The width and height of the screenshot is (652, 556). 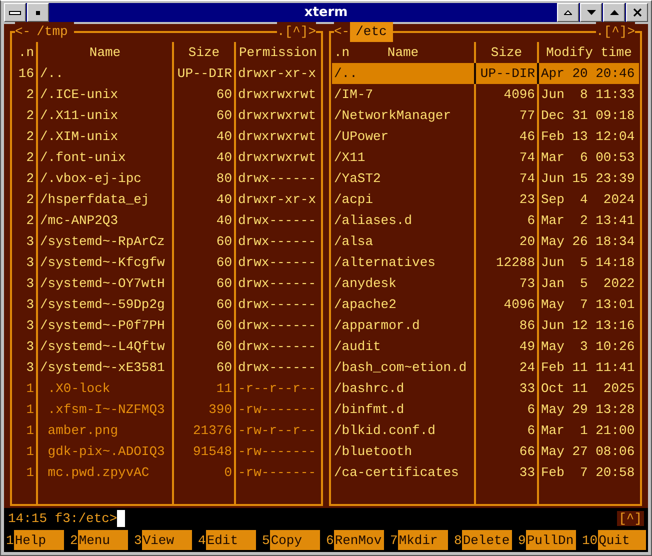 I want to click on key-number: 1, so click(x=10, y=540).